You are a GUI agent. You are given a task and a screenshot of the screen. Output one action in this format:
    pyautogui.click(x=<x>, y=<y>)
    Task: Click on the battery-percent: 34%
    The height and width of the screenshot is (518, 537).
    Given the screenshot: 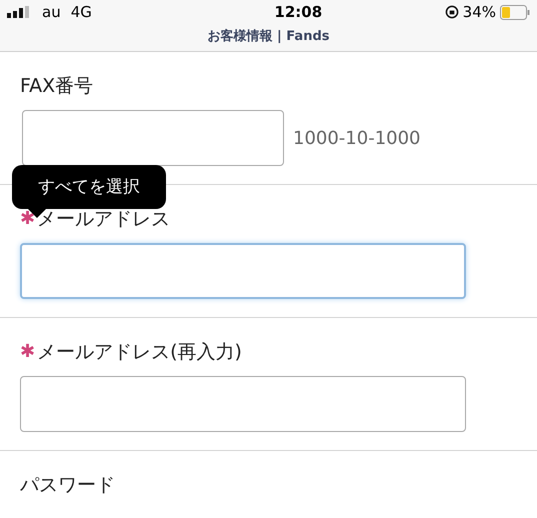 What is the action you would take?
    pyautogui.click(x=479, y=12)
    